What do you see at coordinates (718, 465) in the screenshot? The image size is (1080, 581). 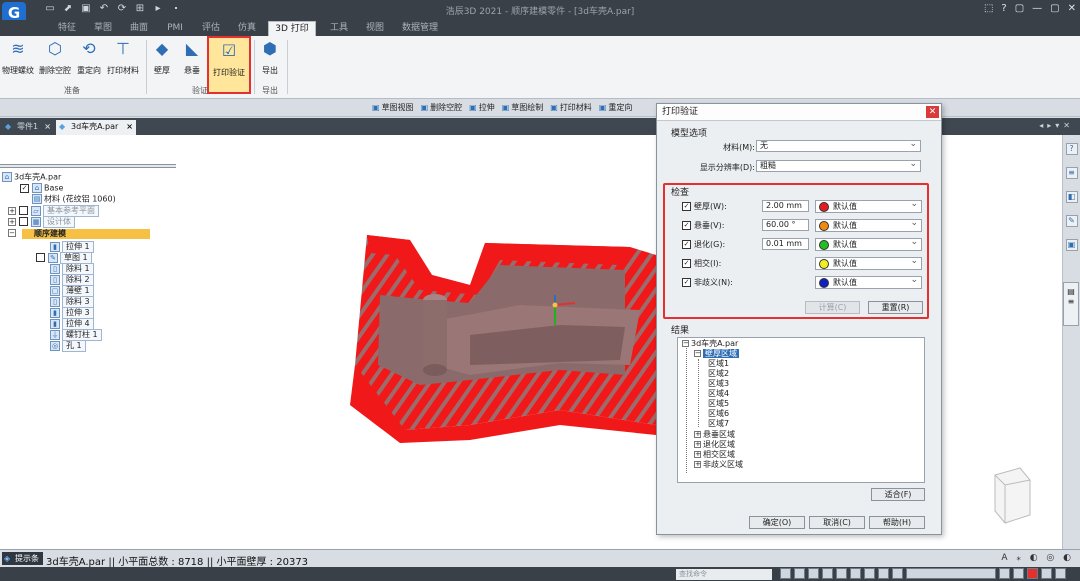 I see `results-non-manifold-regions: + 非歧义区域` at bounding box center [718, 465].